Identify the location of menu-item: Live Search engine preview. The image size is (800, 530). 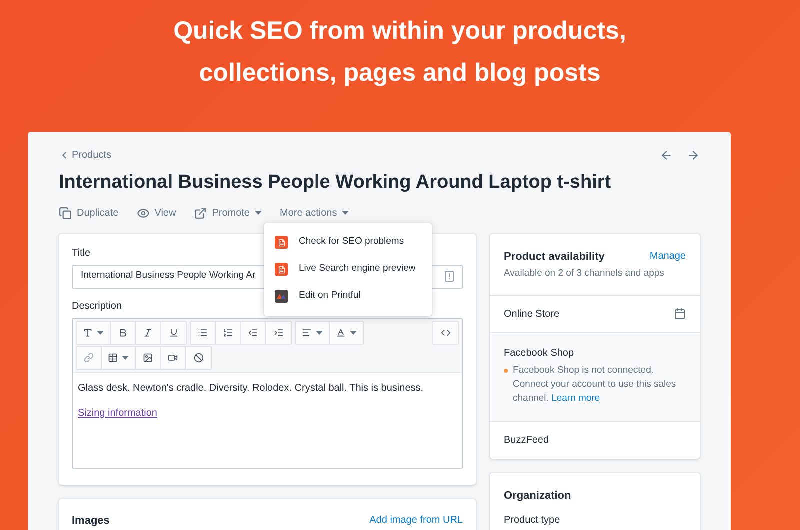
(348, 269).